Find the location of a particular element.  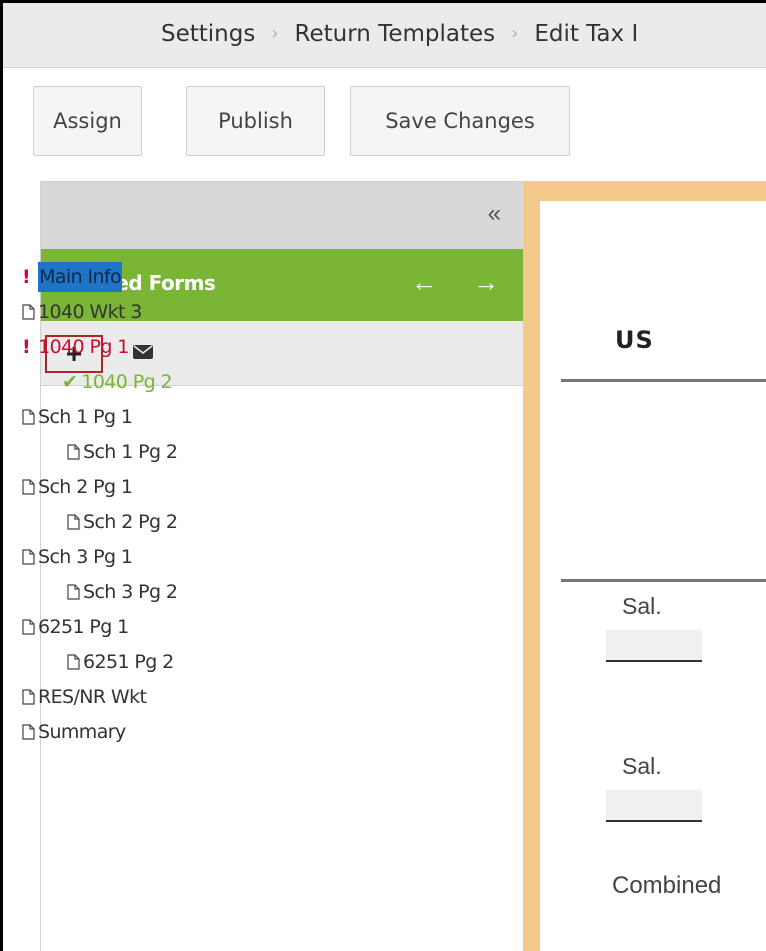

breadcrumb: Settings › Return Templates › Edit Tax I is located at coordinates (399, 34).